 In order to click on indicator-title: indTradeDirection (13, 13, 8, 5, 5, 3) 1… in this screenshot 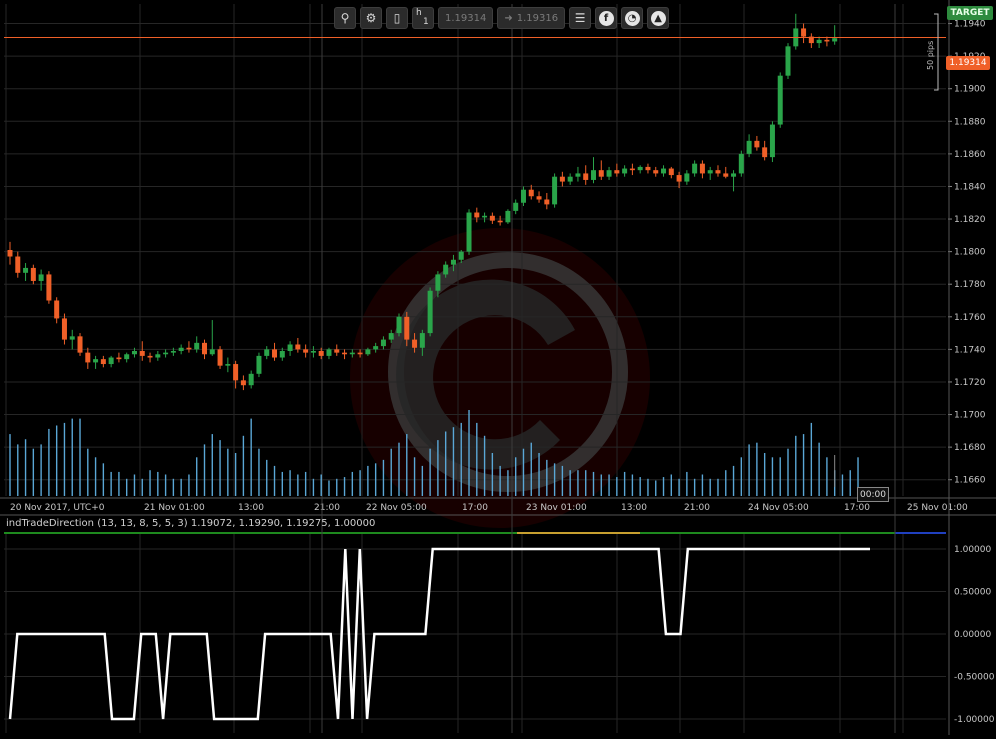, I will do `click(191, 523)`.